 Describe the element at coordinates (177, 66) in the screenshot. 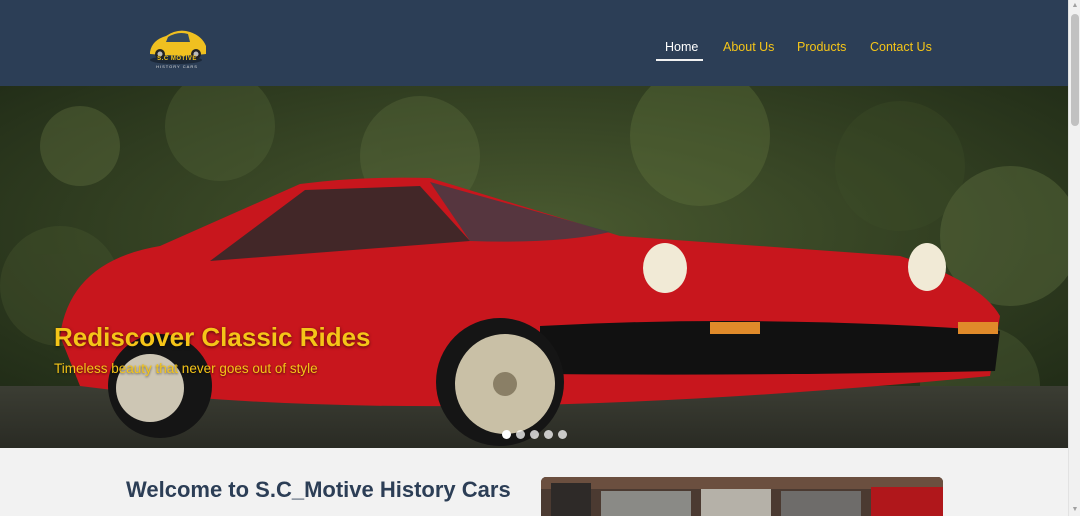

I see `logo-subtext: HISTORY CARS` at that location.